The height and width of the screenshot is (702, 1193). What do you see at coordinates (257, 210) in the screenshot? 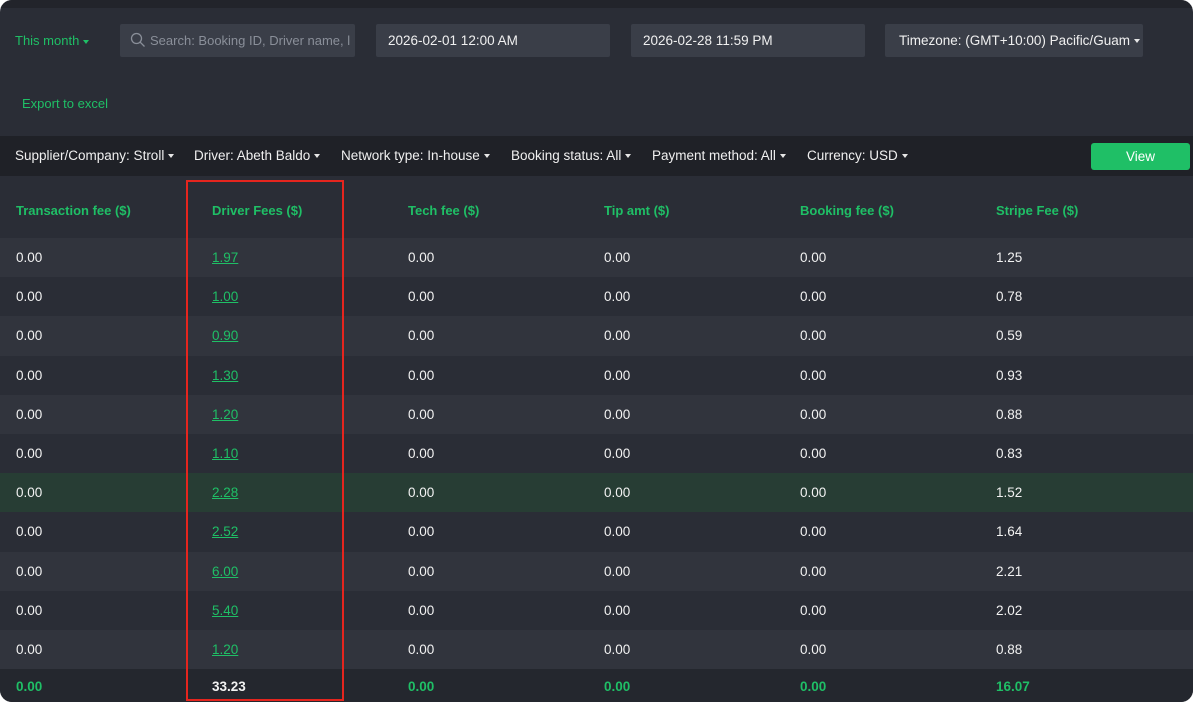
I see `header-driver-fees: Driver Fees ($)` at bounding box center [257, 210].